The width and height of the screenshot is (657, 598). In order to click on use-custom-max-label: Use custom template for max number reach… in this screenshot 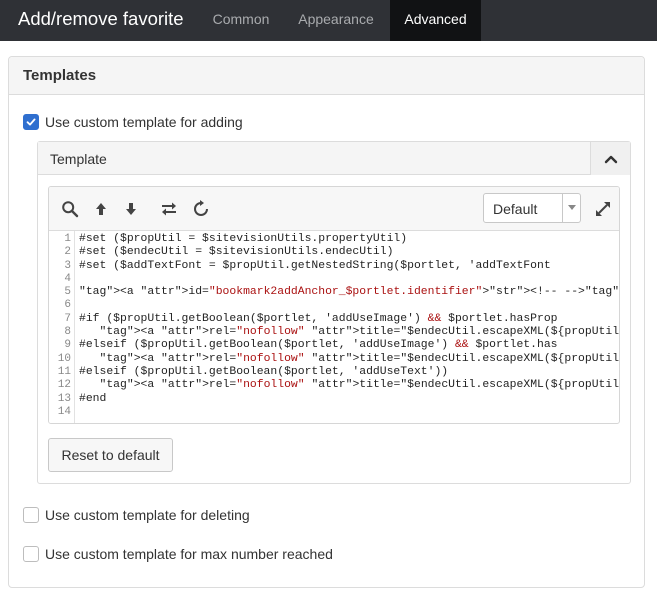, I will do `click(189, 554)`.